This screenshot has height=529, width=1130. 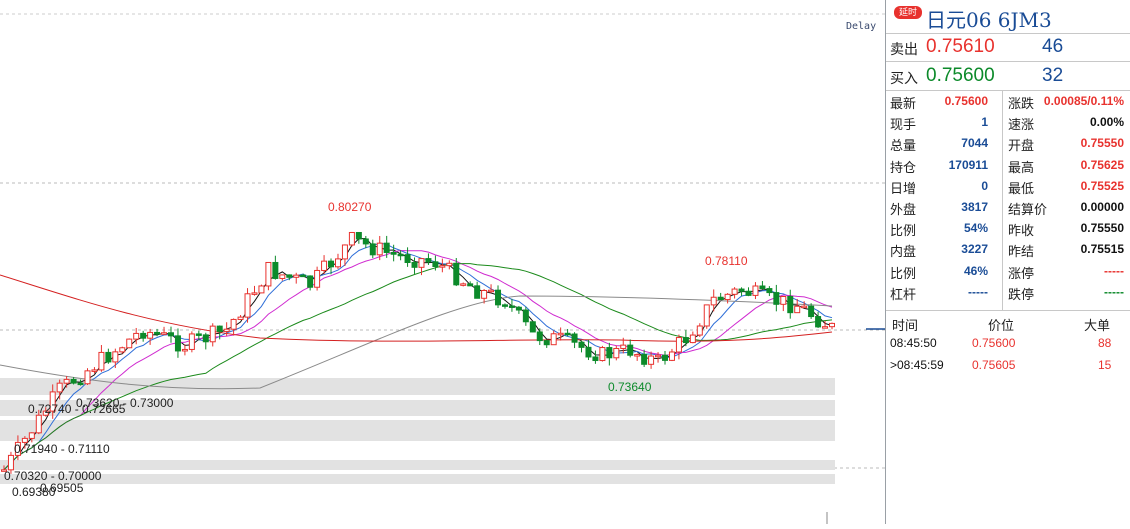 I want to click on stat-left-7: 内盘 3227, so click(x=940, y=248).